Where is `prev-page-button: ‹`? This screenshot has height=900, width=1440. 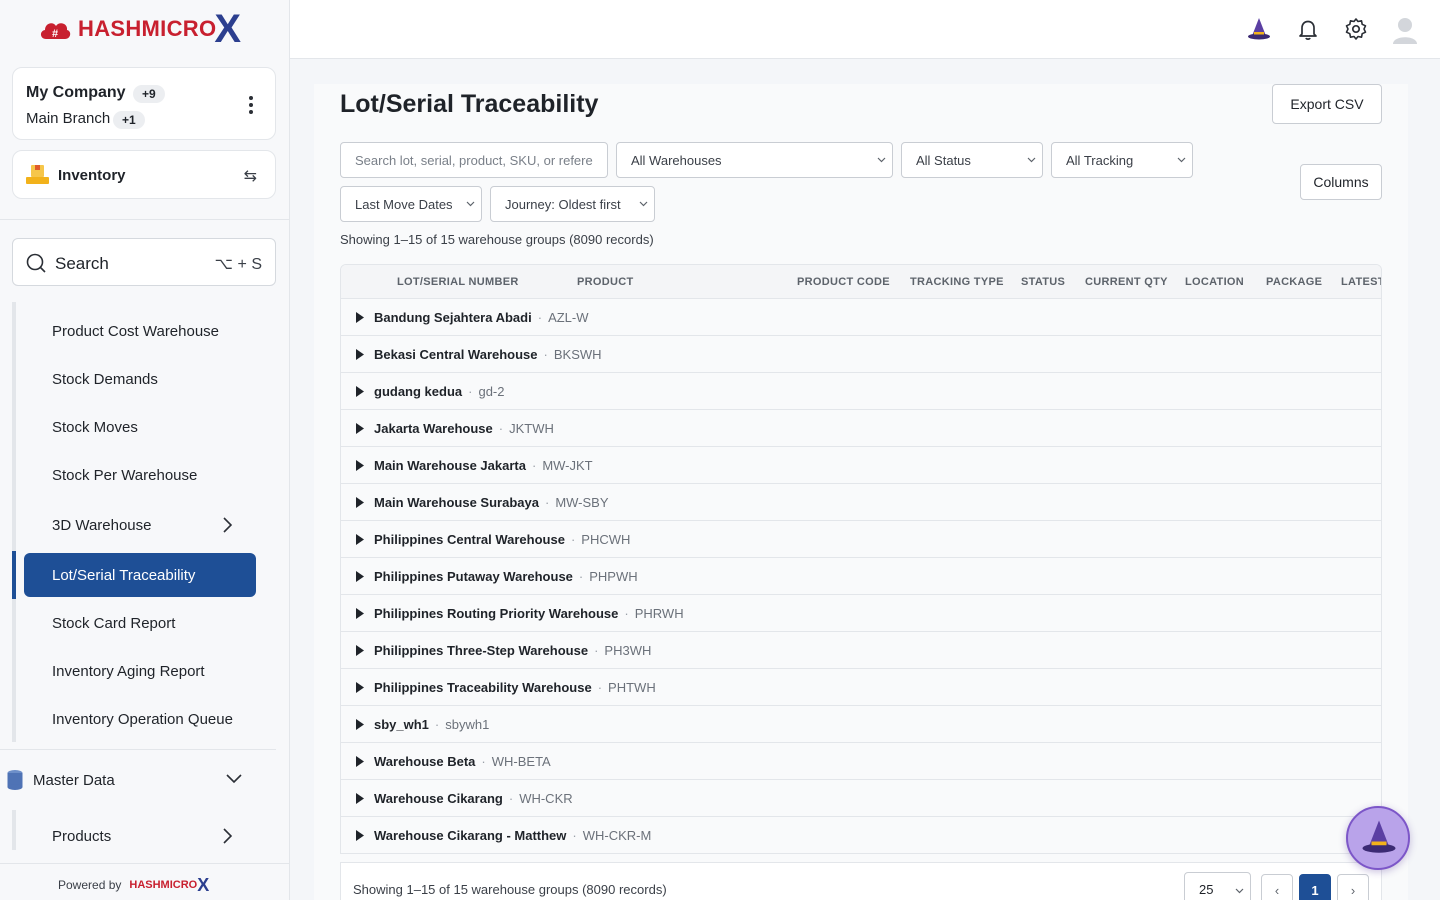 prev-page-button: ‹ is located at coordinates (1277, 887).